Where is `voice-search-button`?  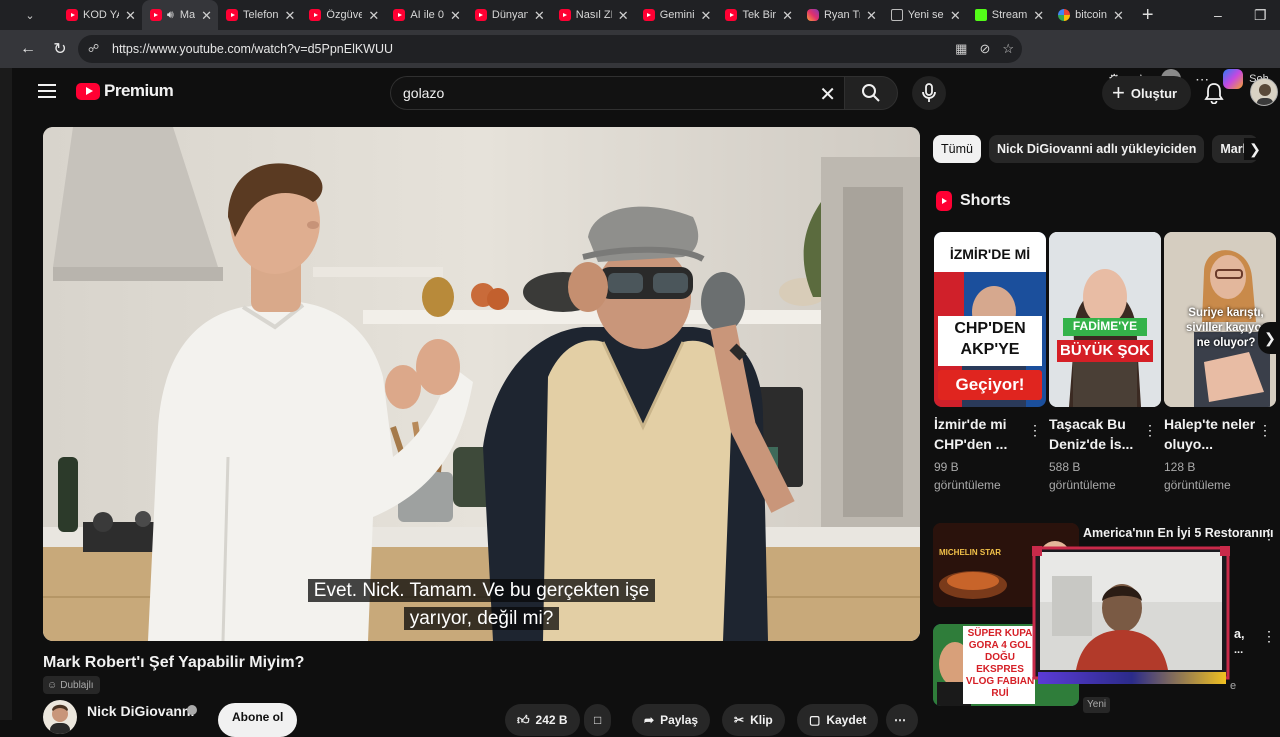 voice-search-button is located at coordinates (929, 93).